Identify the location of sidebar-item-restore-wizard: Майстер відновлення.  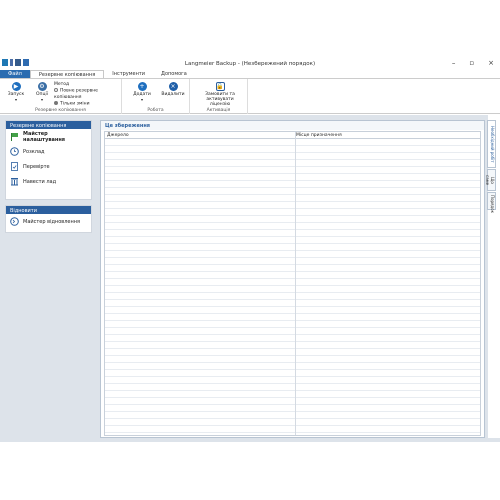
(48, 221).